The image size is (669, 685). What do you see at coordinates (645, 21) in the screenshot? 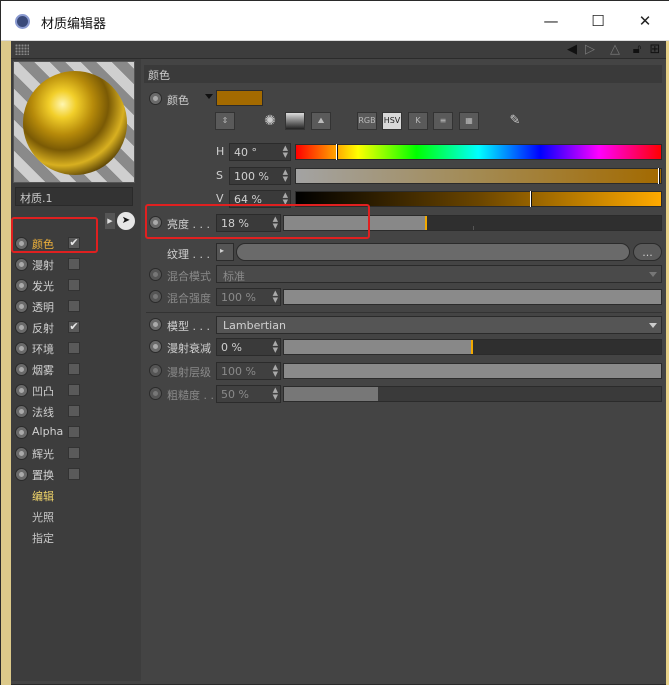
I see `close-button: ✕` at bounding box center [645, 21].